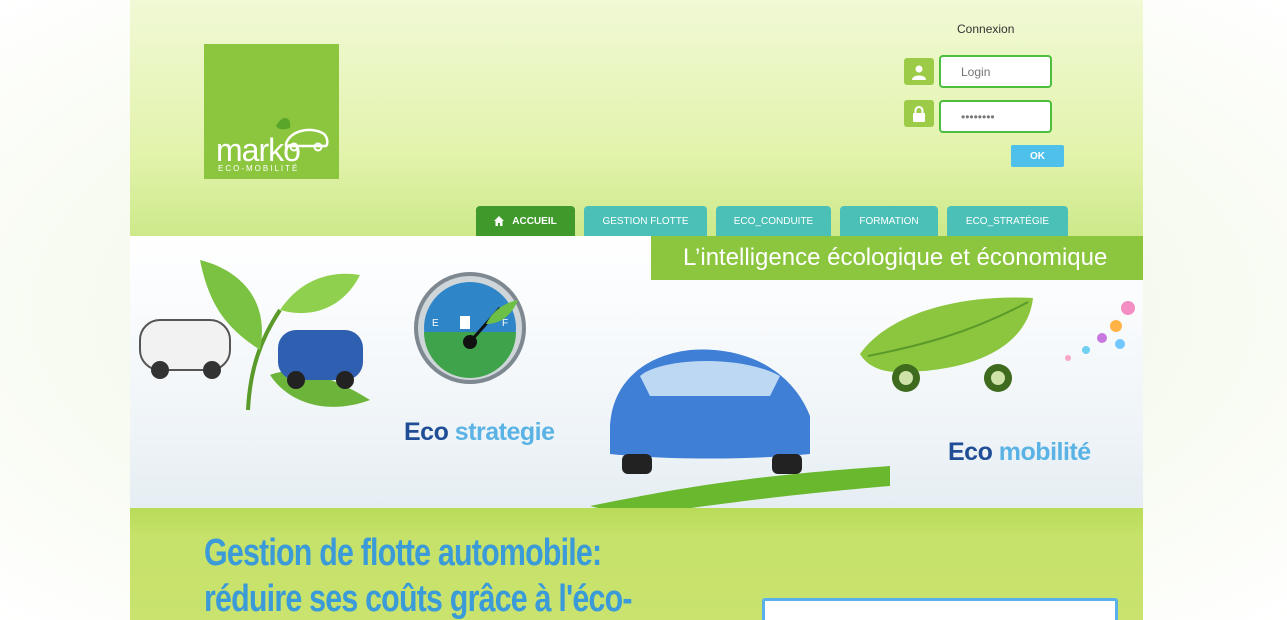 This screenshot has height=620, width=1287. I want to click on eco-mobilite-eco: Eco, so click(973, 452).